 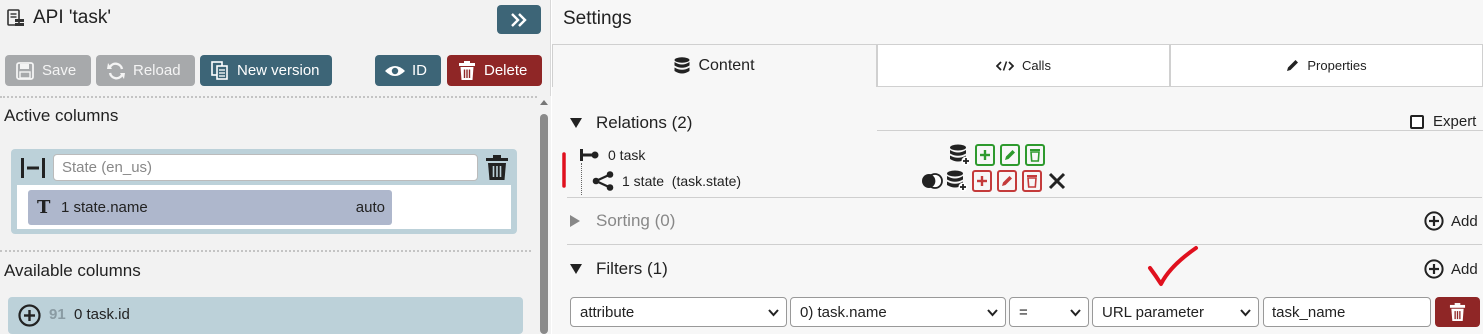 What do you see at coordinates (644, 122) in the screenshot?
I see `relations-heading: Relations (2)` at bounding box center [644, 122].